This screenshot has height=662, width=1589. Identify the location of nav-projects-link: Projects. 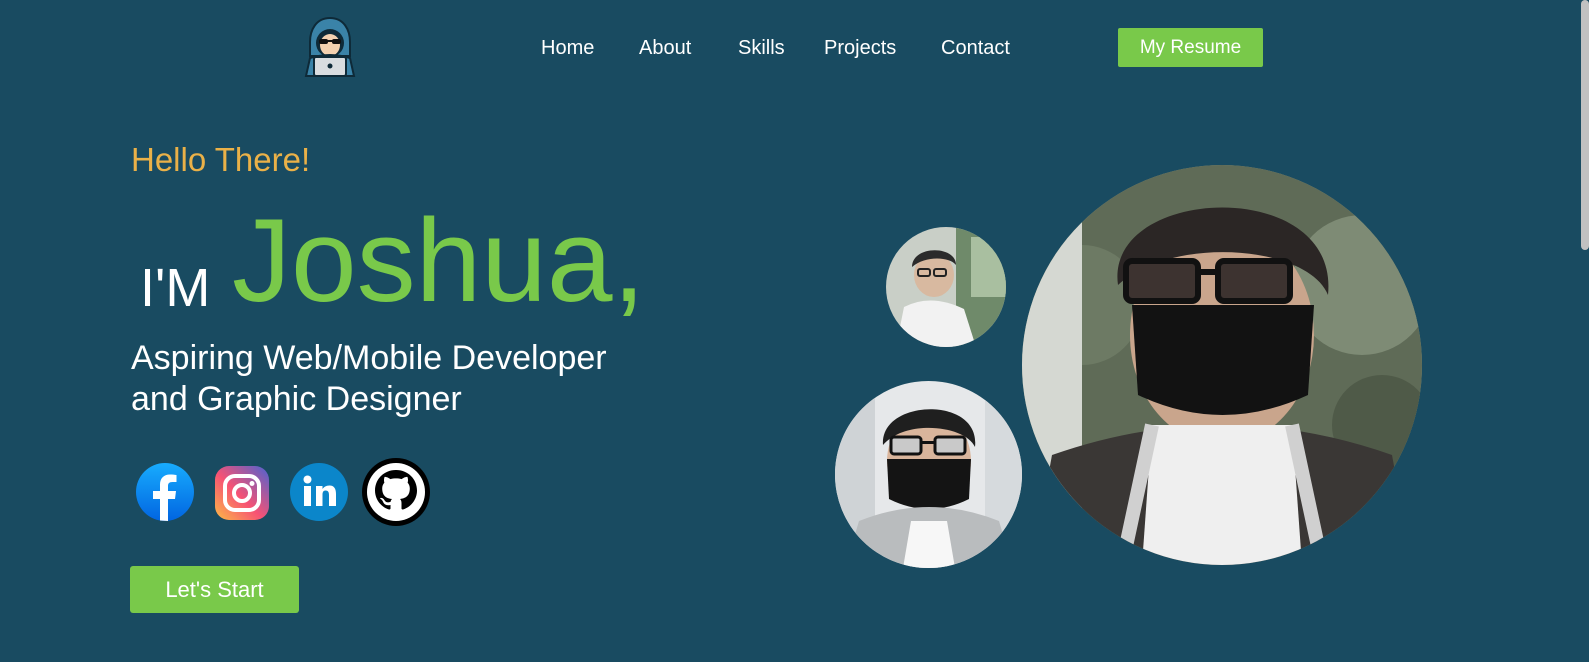
(860, 48).